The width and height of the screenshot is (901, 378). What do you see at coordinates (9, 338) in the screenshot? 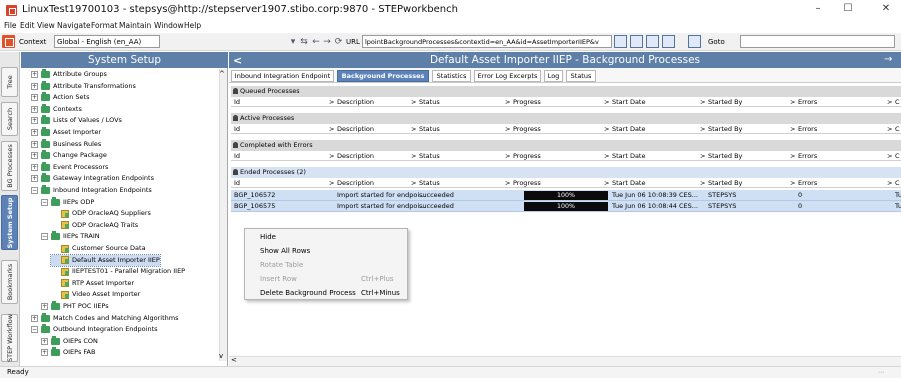
I see `vtab-step-workflow: STEP Workflow` at bounding box center [9, 338].